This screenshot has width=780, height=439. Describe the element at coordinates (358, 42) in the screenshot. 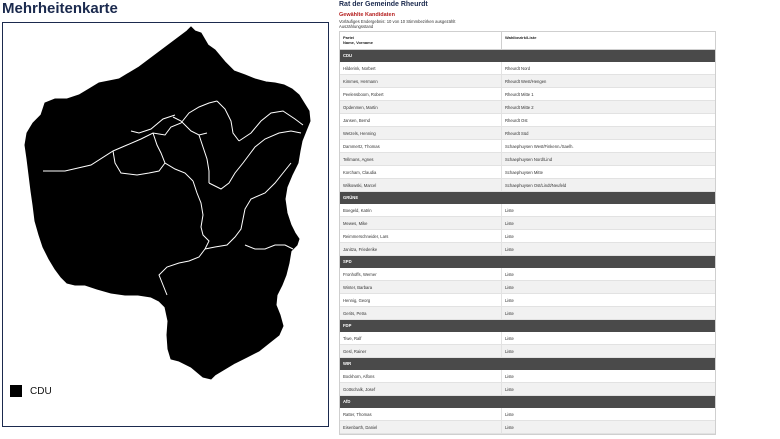

I see `column-header-name: Name, Vorname` at that location.